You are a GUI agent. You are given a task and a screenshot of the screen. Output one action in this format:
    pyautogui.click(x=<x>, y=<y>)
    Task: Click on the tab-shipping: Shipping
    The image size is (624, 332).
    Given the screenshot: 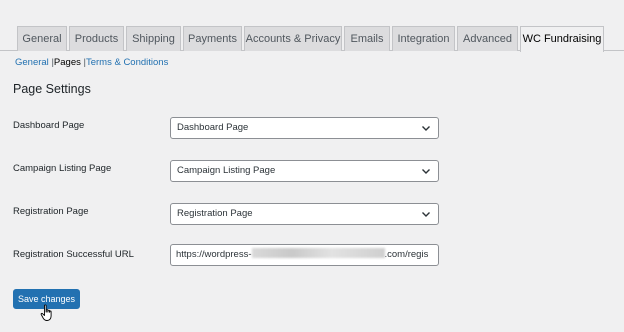 What is the action you would take?
    pyautogui.click(x=153, y=38)
    